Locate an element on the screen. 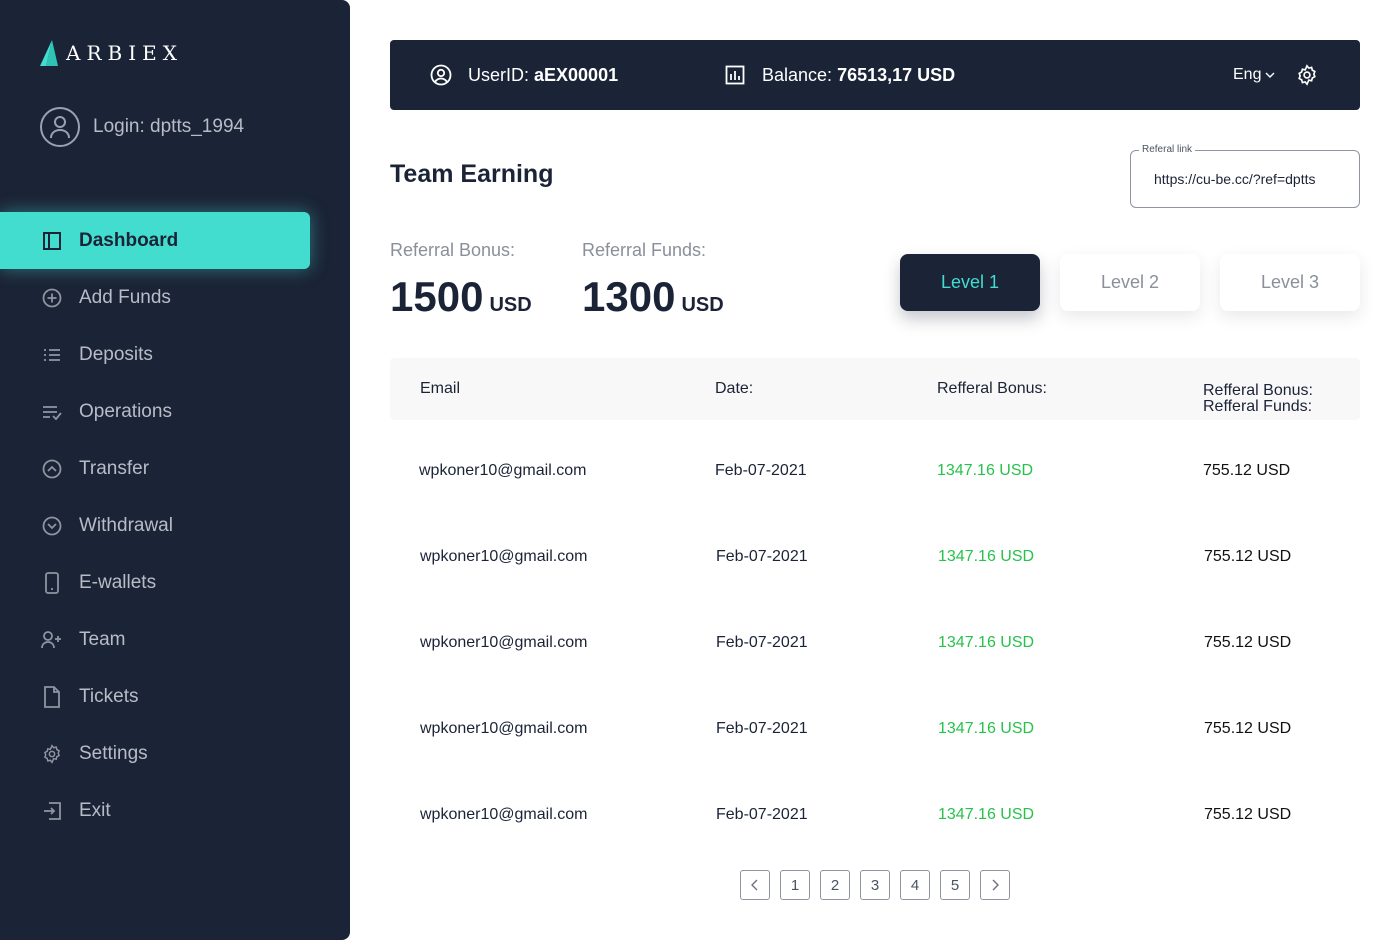 This screenshot has width=1400, height=940. prev-page-button is located at coordinates (755, 885).